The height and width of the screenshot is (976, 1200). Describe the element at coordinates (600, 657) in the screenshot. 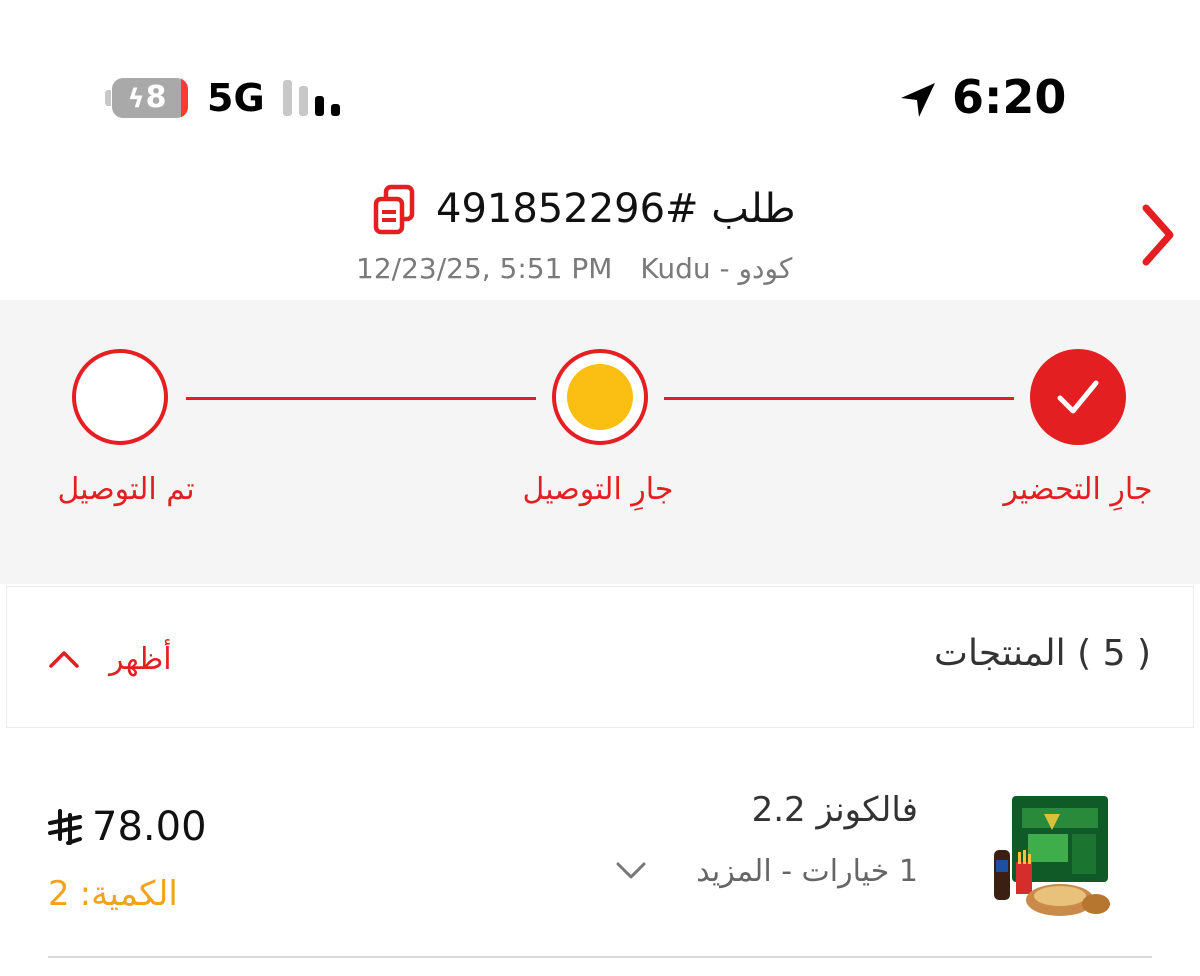

I see `products-panel: ( 5 ) المنتجات أظهر` at that location.